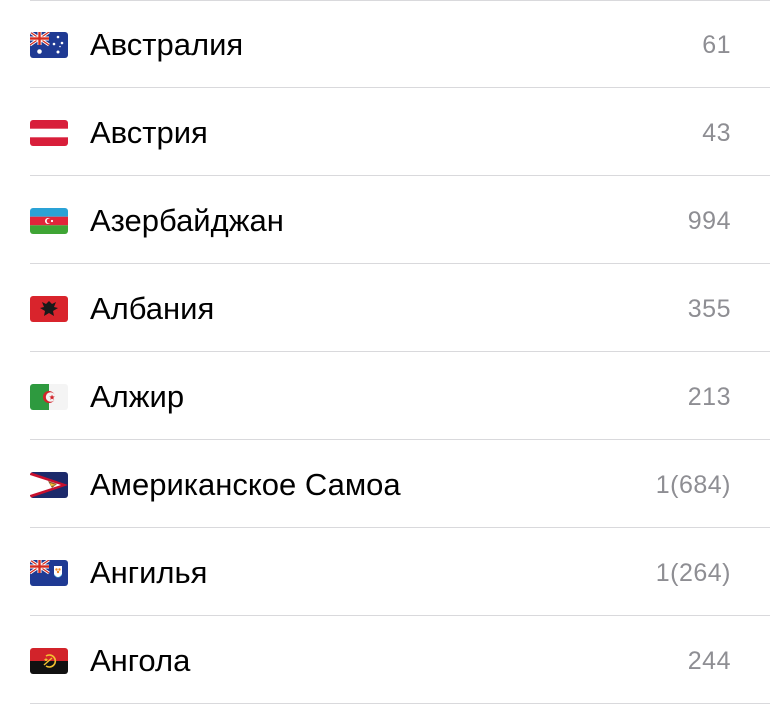 The height and width of the screenshot is (710, 770). What do you see at coordinates (140, 660) in the screenshot?
I see `country-name: Ангола` at bounding box center [140, 660].